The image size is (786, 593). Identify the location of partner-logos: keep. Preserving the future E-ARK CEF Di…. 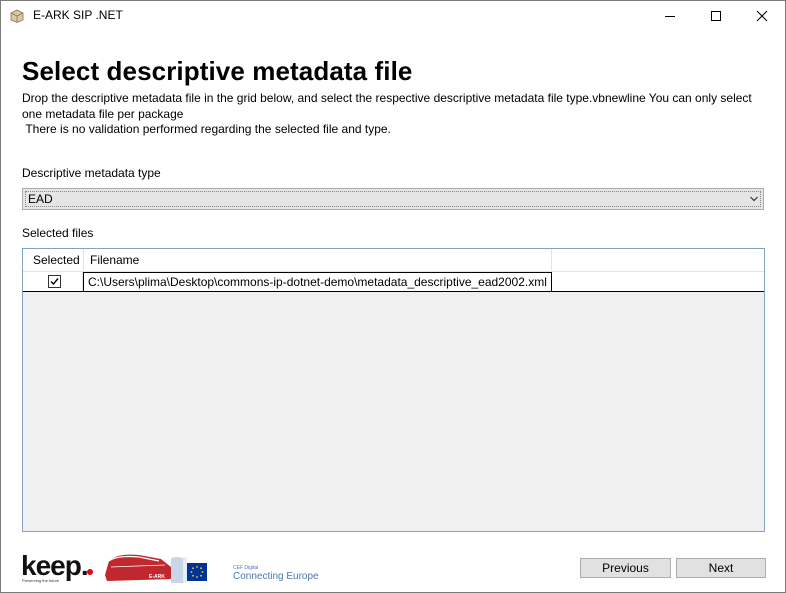
(170, 566).